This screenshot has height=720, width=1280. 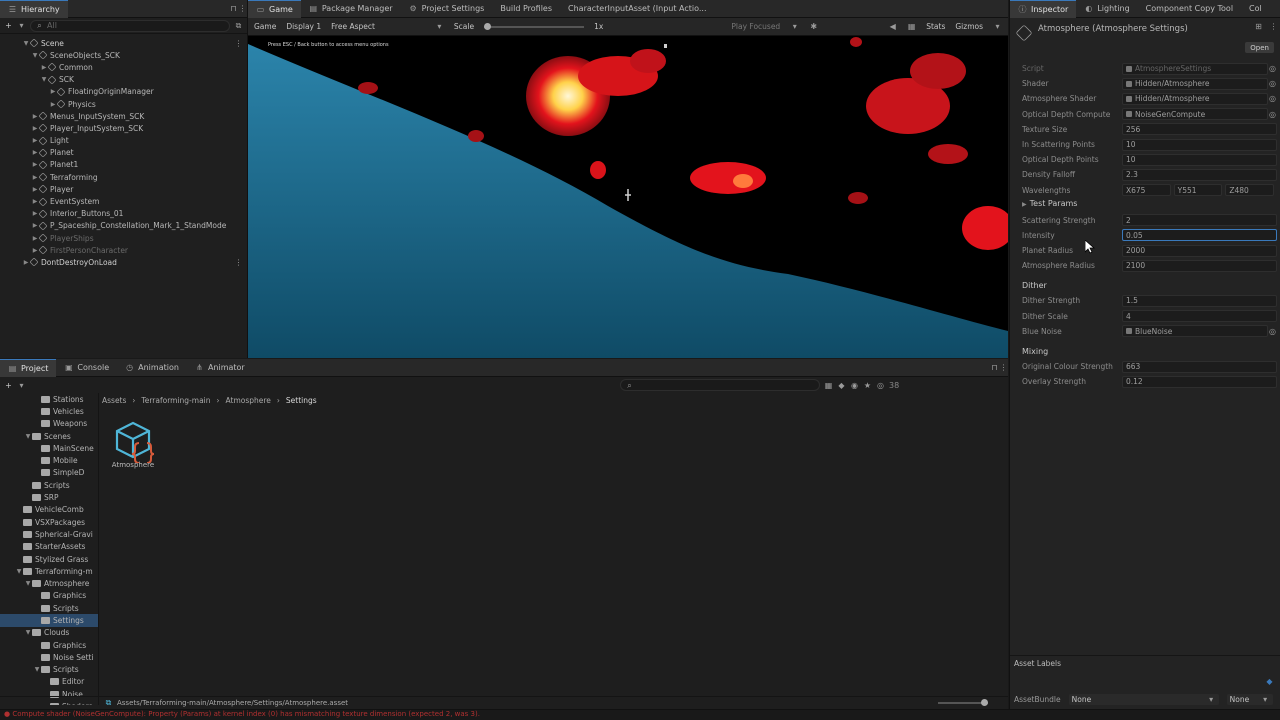 What do you see at coordinates (720, 385) in the screenshot?
I see `project-search-input: ⌕` at bounding box center [720, 385].